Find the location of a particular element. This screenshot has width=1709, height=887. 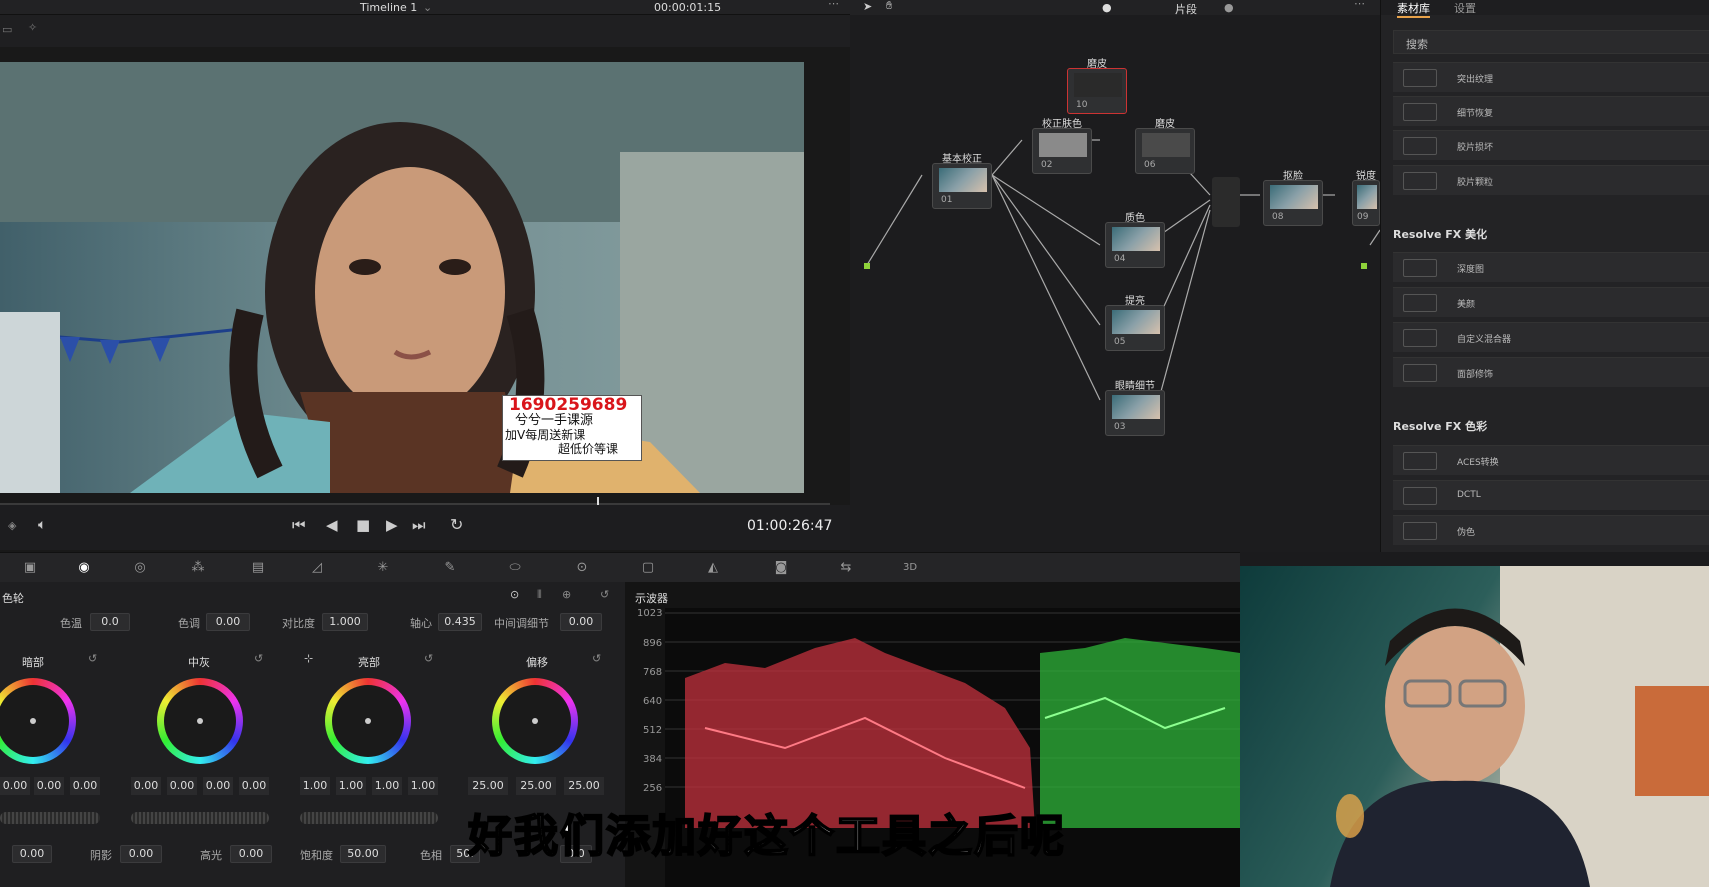

tracker-icon: ⊙ is located at coordinates (582, 568).